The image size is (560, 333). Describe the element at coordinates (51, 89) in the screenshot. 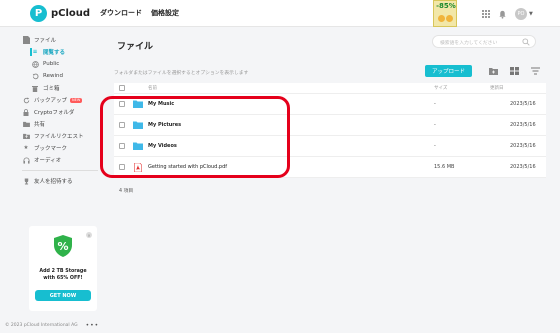

I see `sidebar-item-label: ゴミ箱` at that location.